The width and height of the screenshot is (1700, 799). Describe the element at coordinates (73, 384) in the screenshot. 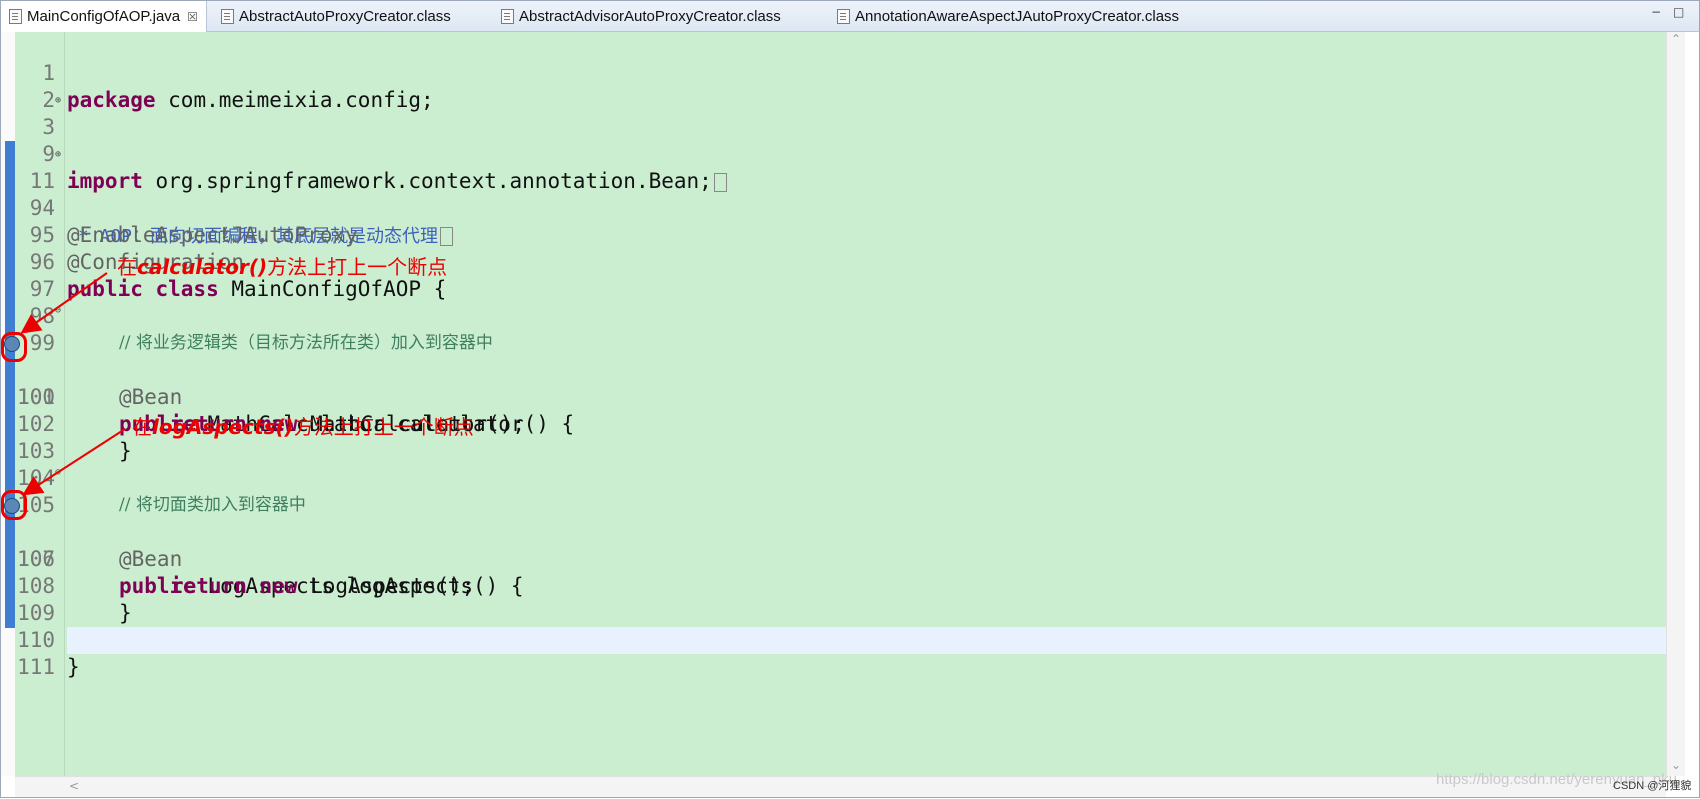

I see `annotation-arrows` at that location.